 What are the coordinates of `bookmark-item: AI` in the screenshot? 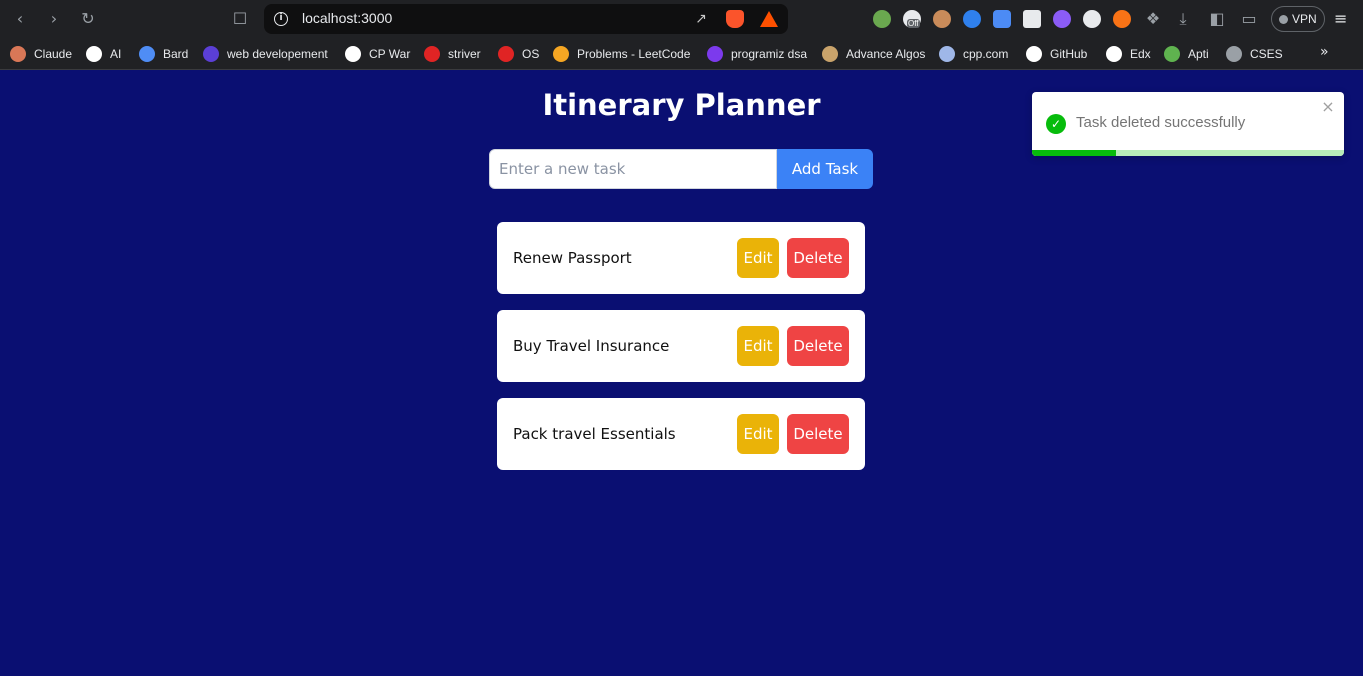 It's located at (103, 54).